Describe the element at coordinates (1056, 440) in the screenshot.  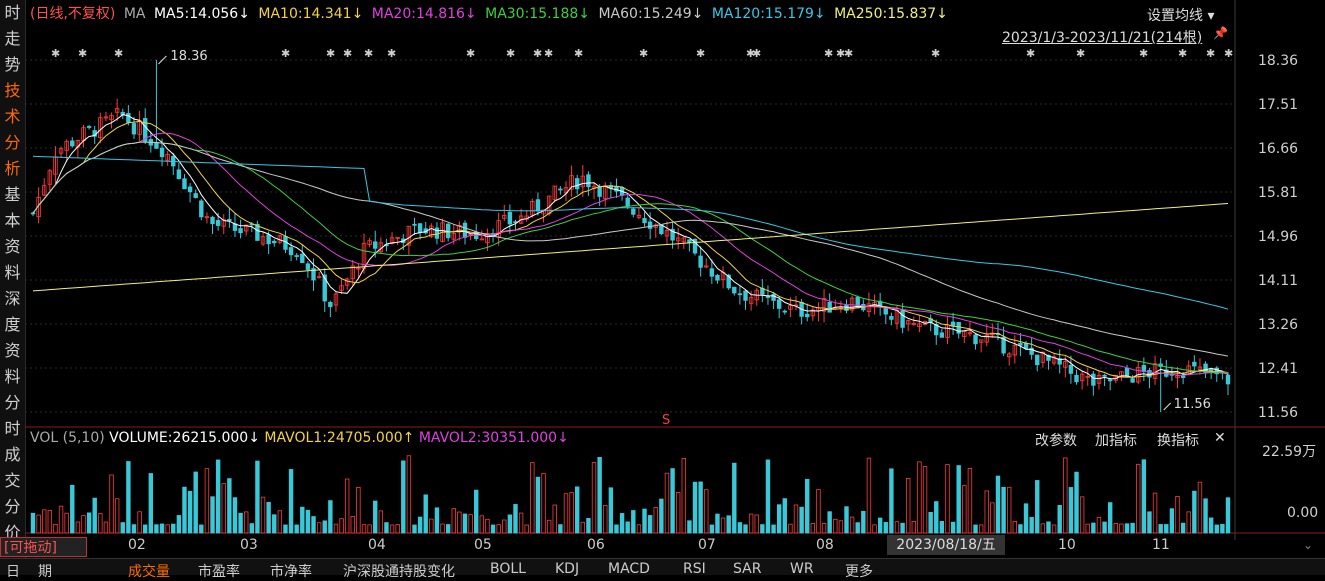
I see `change-params-button: 改参数` at that location.